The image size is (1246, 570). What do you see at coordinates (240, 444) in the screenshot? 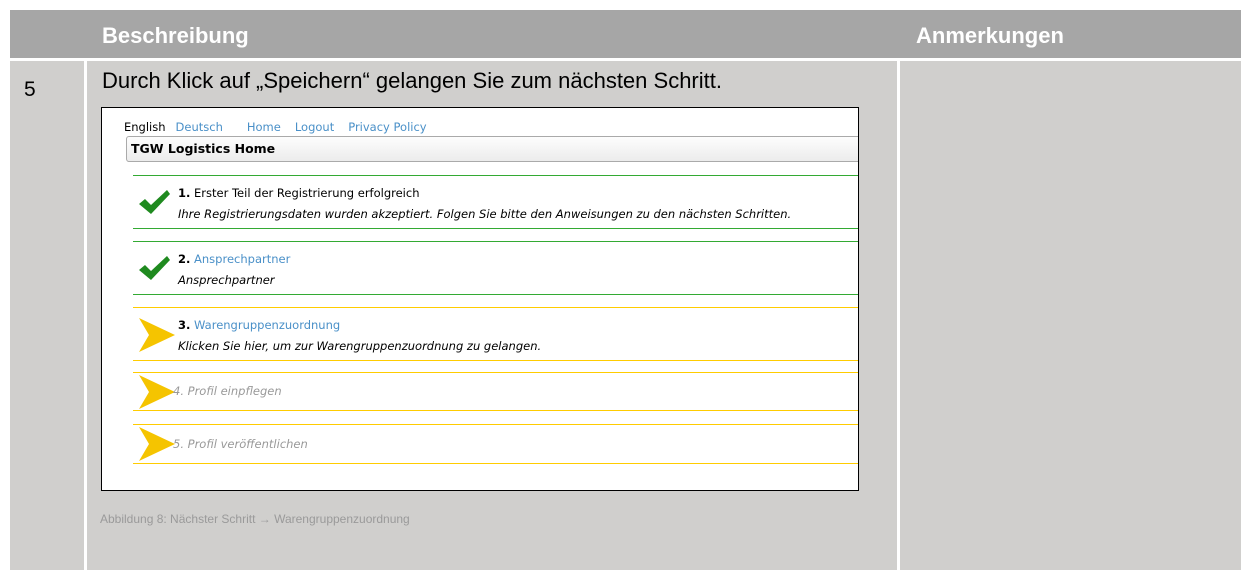
I see `step-label: 5. Profil veröffentlichen` at bounding box center [240, 444].